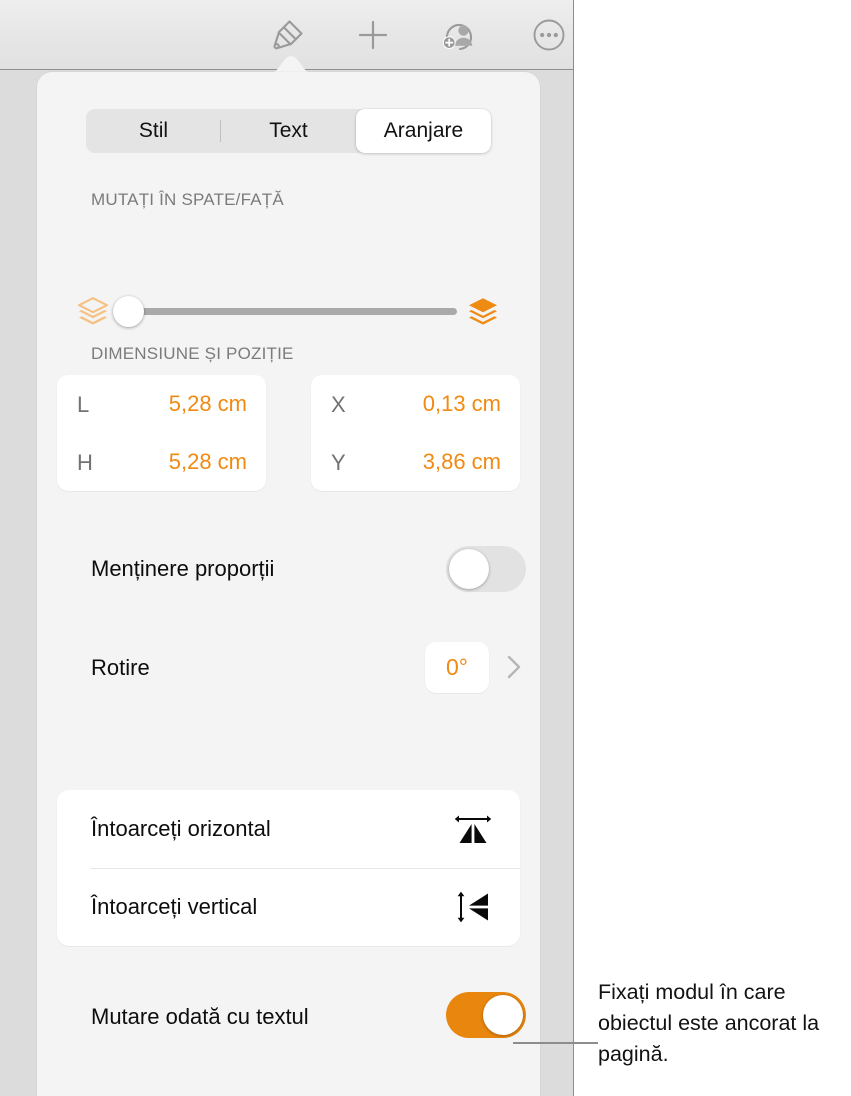 This screenshot has width=851, height=1096. I want to click on field-width-value: 5,28 cm, so click(207, 403).